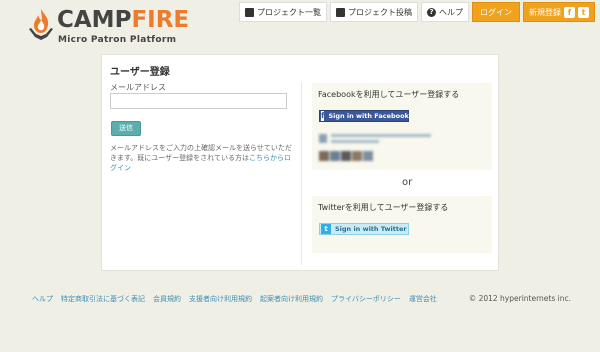 The width and height of the screenshot is (600, 352). What do you see at coordinates (301, 174) in the screenshot?
I see `column-divider` at bounding box center [301, 174].